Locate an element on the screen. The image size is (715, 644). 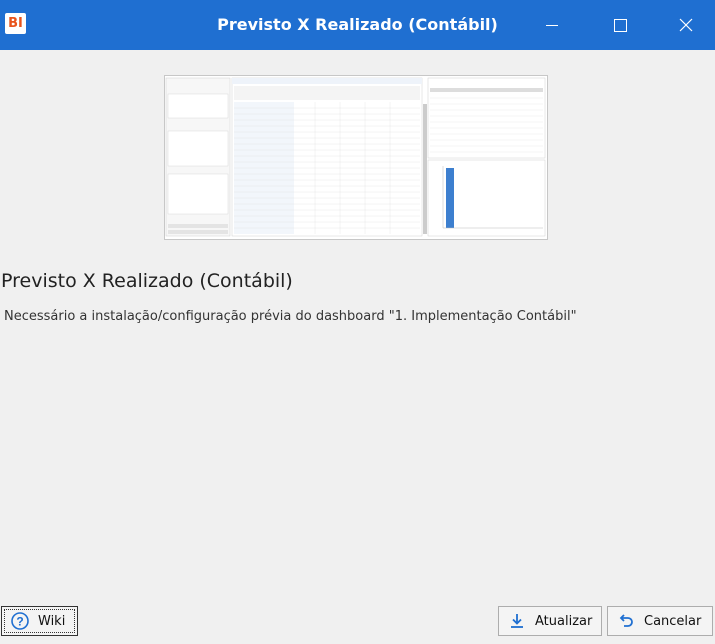
minimize-icon is located at coordinates (552, 25).